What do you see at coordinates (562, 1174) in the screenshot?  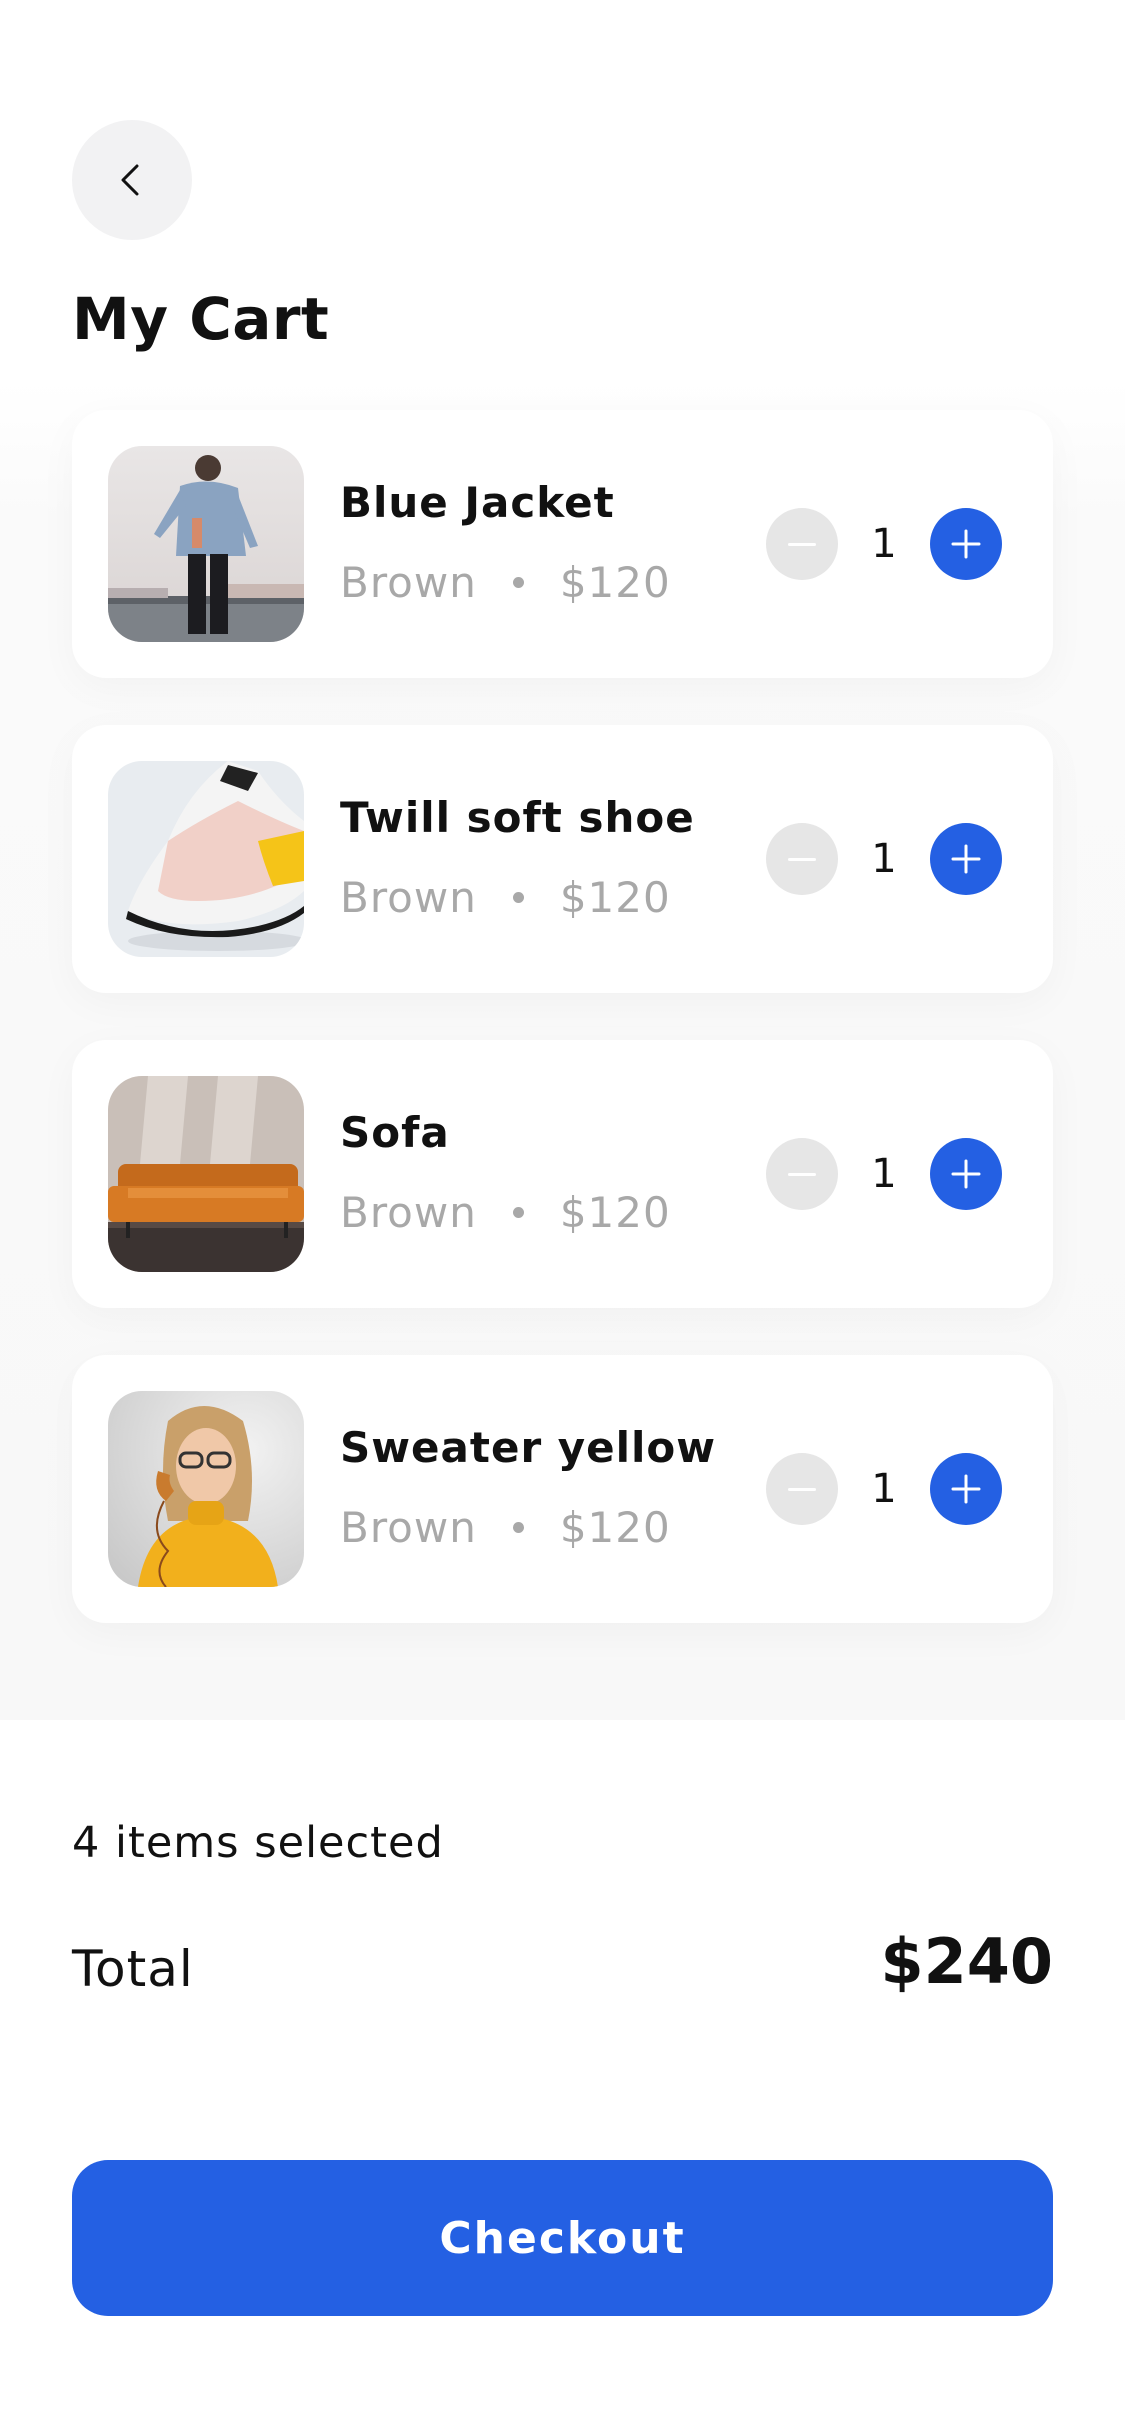 I see `cart-item: Sofa Brown $120 1` at bounding box center [562, 1174].